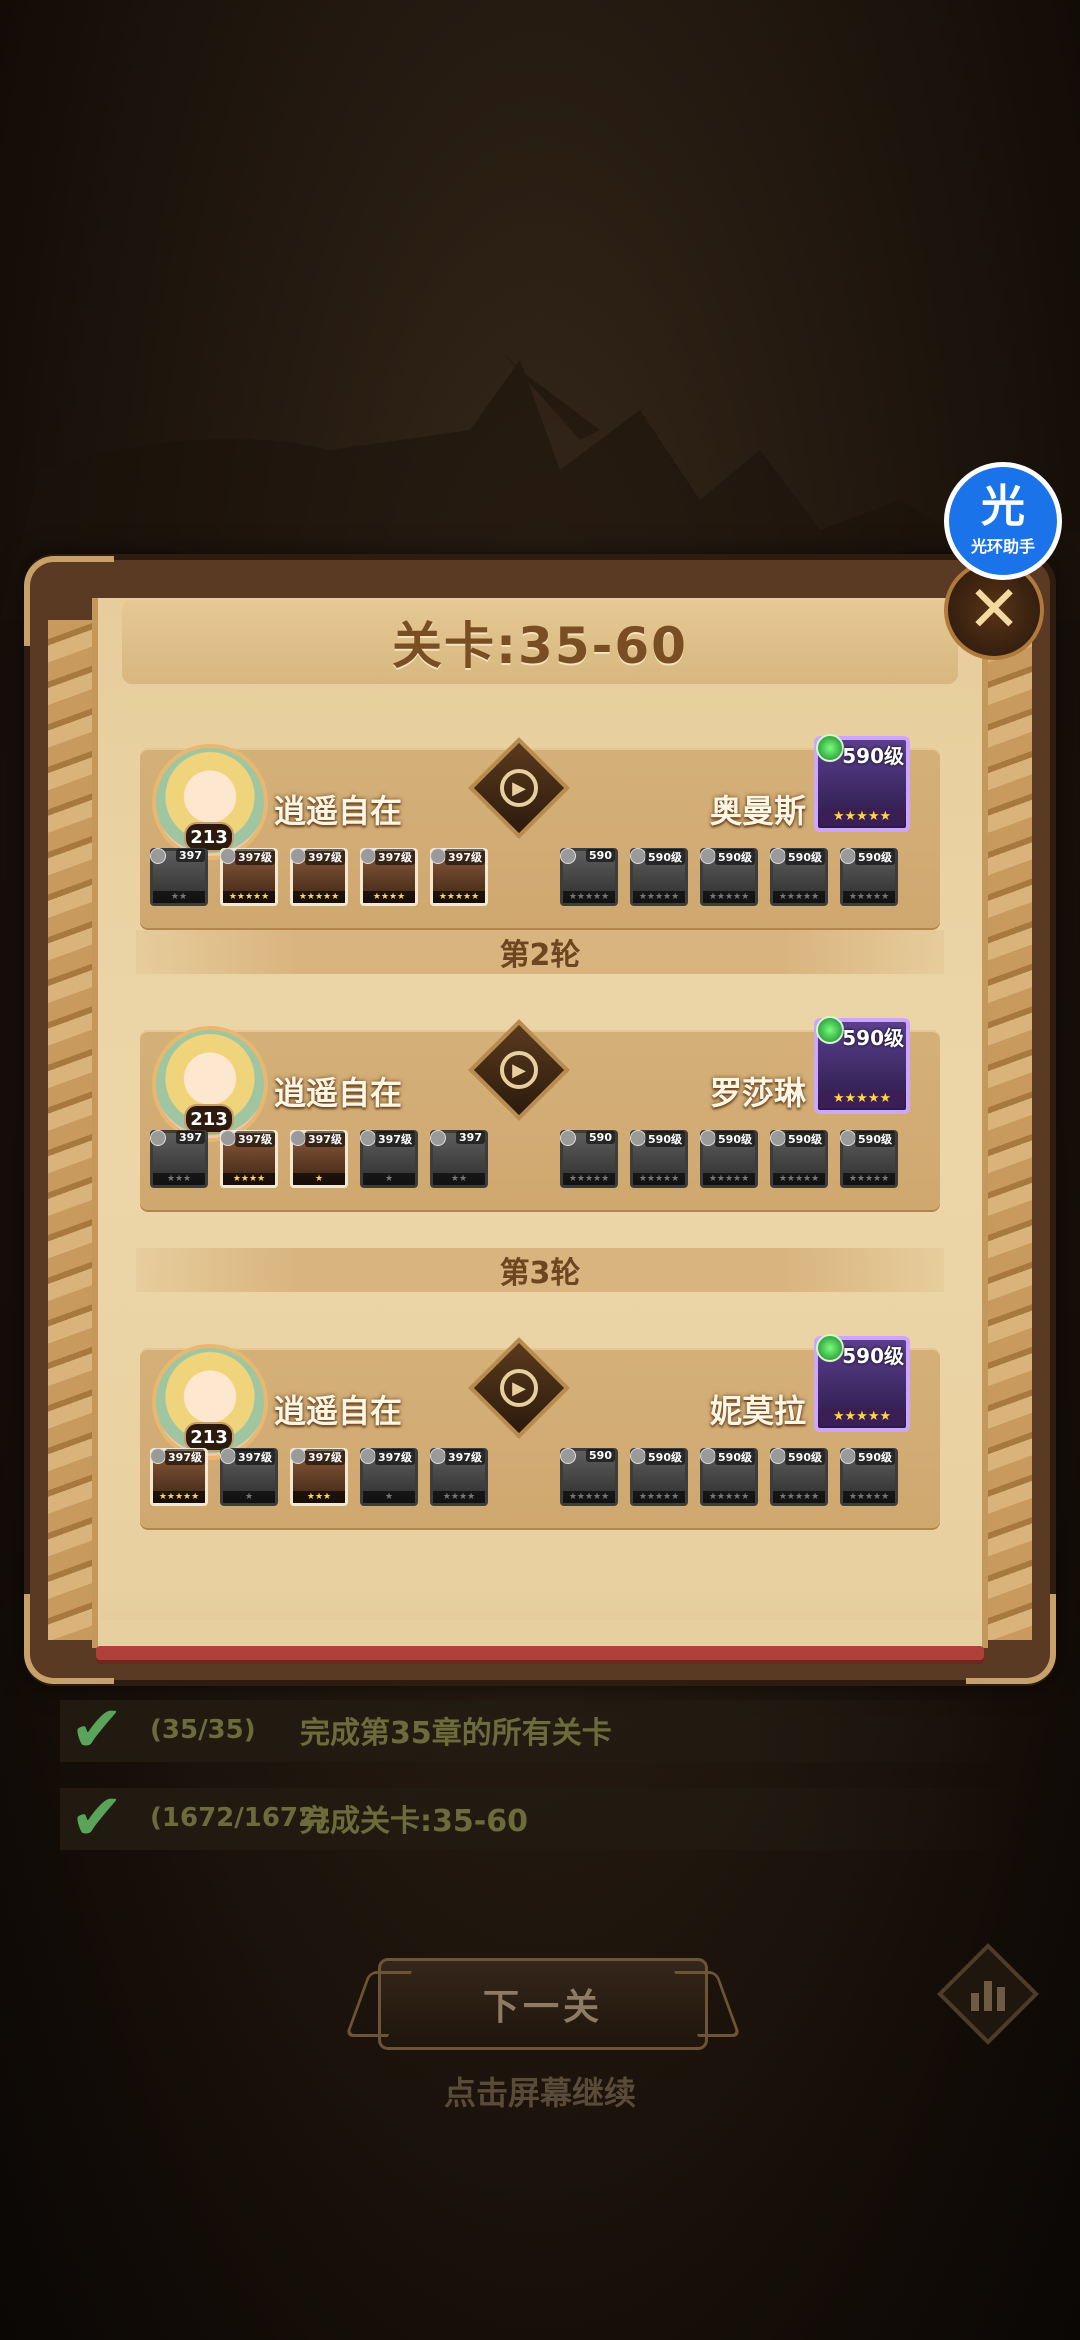  Describe the element at coordinates (179, 1159) in the screenshot. I see `player-hero-icon: 397 ★★★` at that location.